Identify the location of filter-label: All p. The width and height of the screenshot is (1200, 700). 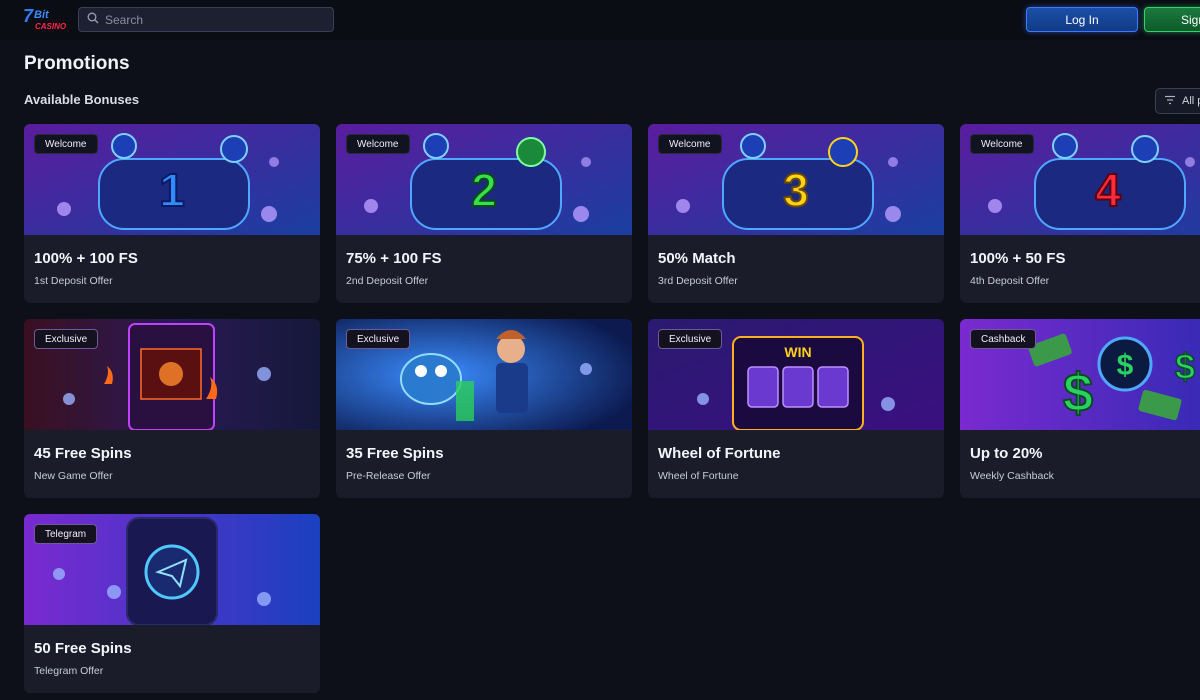
(1191, 101).